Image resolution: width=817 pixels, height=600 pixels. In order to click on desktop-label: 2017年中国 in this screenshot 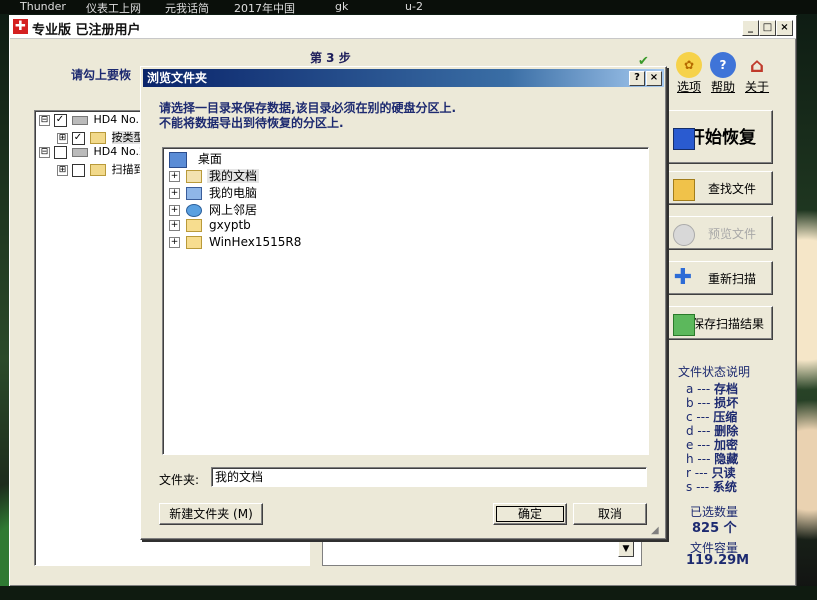, I will do `click(264, 8)`.